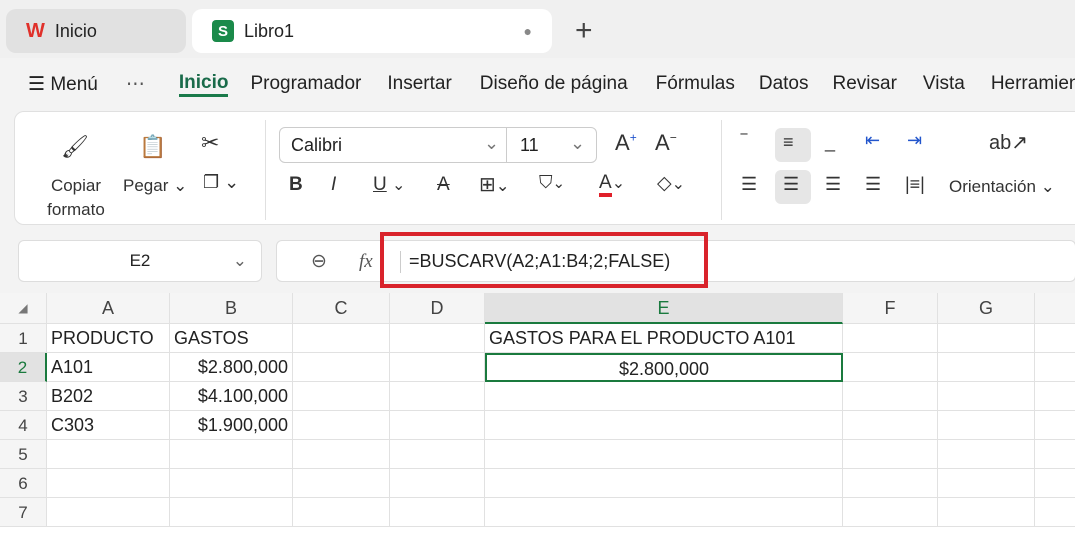 This screenshot has width=1075, height=533. Describe the element at coordinates (23, 308) in the screenshot. I see `select-all-corner: ◢` at that location.